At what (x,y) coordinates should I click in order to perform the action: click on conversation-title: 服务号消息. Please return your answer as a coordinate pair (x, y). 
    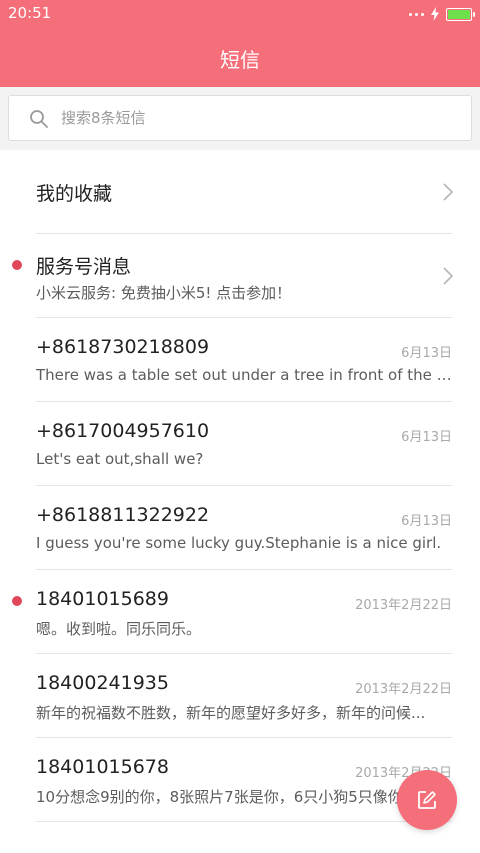
    Looking at the image, I should click on (84, 267).